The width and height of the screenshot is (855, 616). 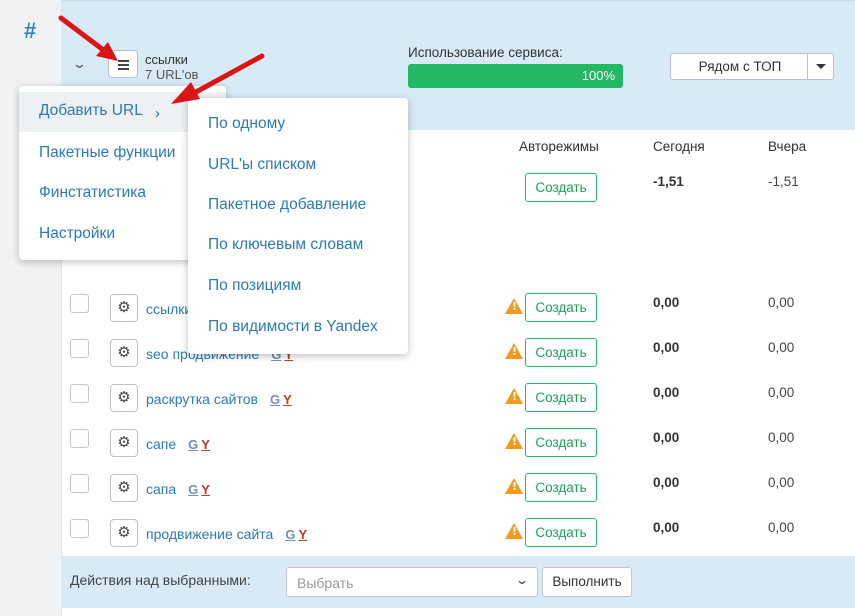 What do you see at coordinates (559, 146) in the screenshot?
I see `column-header-automodes: Авторежимы` at bounding box center [559, 146].